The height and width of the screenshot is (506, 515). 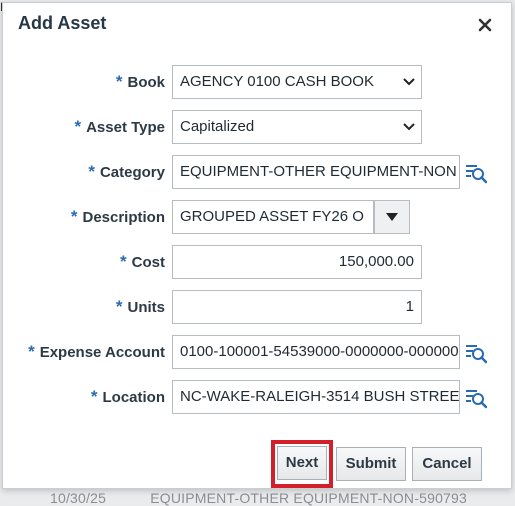 I want to click on cost-label: * Cost, so click(x=142, y=261).